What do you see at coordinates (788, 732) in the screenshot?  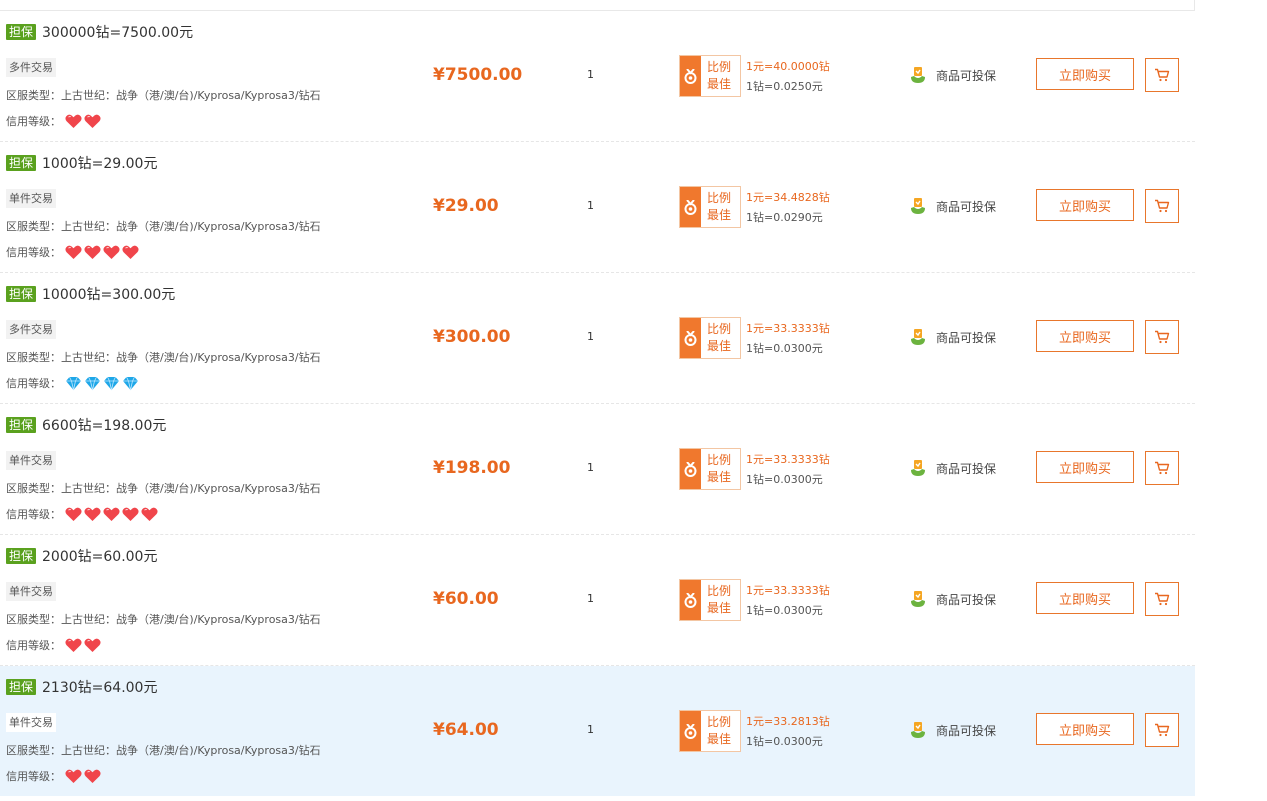 I see `exchange-rates: 1元=33.2813钻 1钻=0.0300元` at bounding box center [788, 732].